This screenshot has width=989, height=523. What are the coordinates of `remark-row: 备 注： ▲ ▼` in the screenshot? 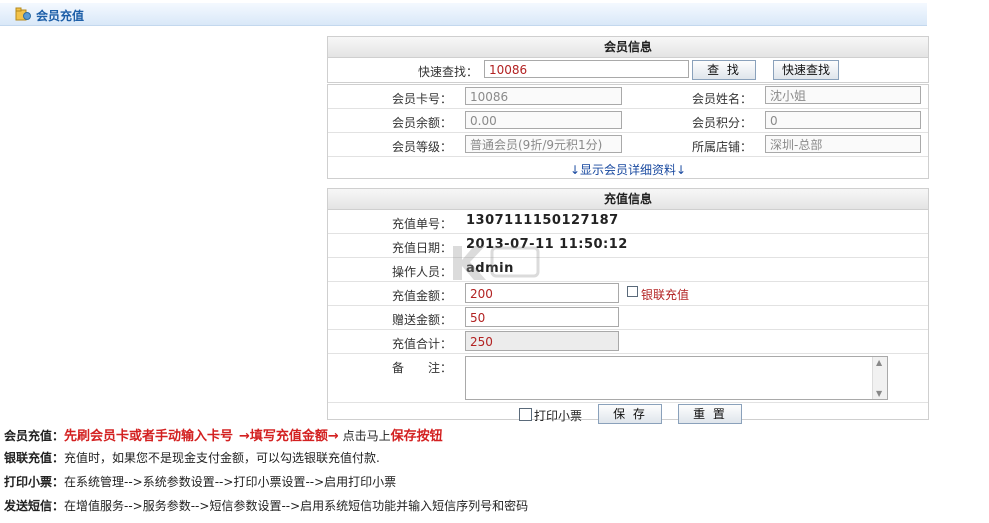 It's located at (628, 378).